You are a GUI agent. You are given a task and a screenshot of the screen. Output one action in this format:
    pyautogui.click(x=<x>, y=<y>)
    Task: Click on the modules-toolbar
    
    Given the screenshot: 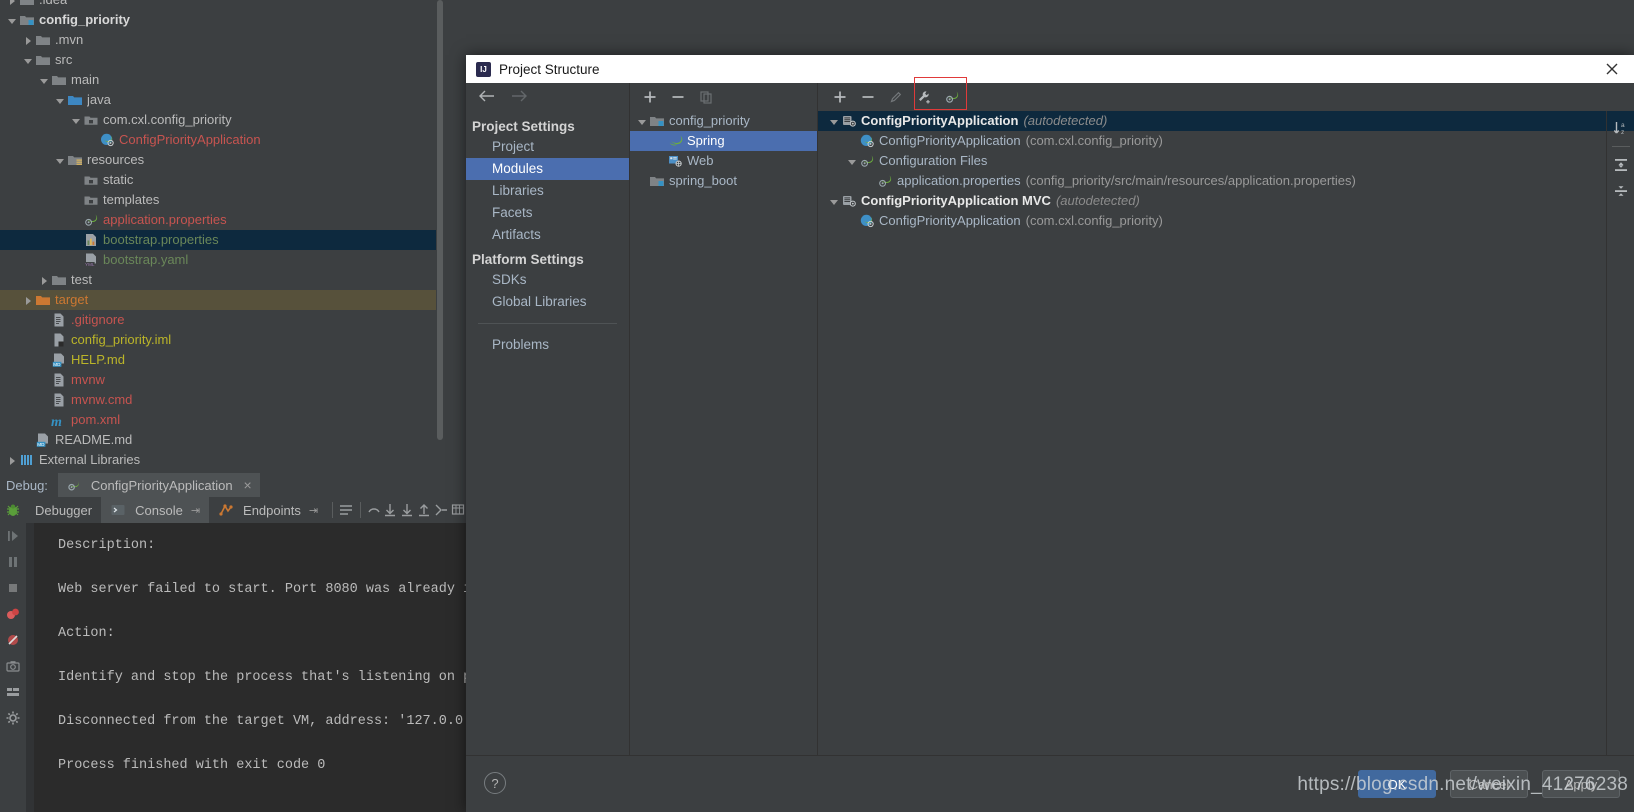 What is the action you would take?
    pyautogui.click(x=723, y=97)
    